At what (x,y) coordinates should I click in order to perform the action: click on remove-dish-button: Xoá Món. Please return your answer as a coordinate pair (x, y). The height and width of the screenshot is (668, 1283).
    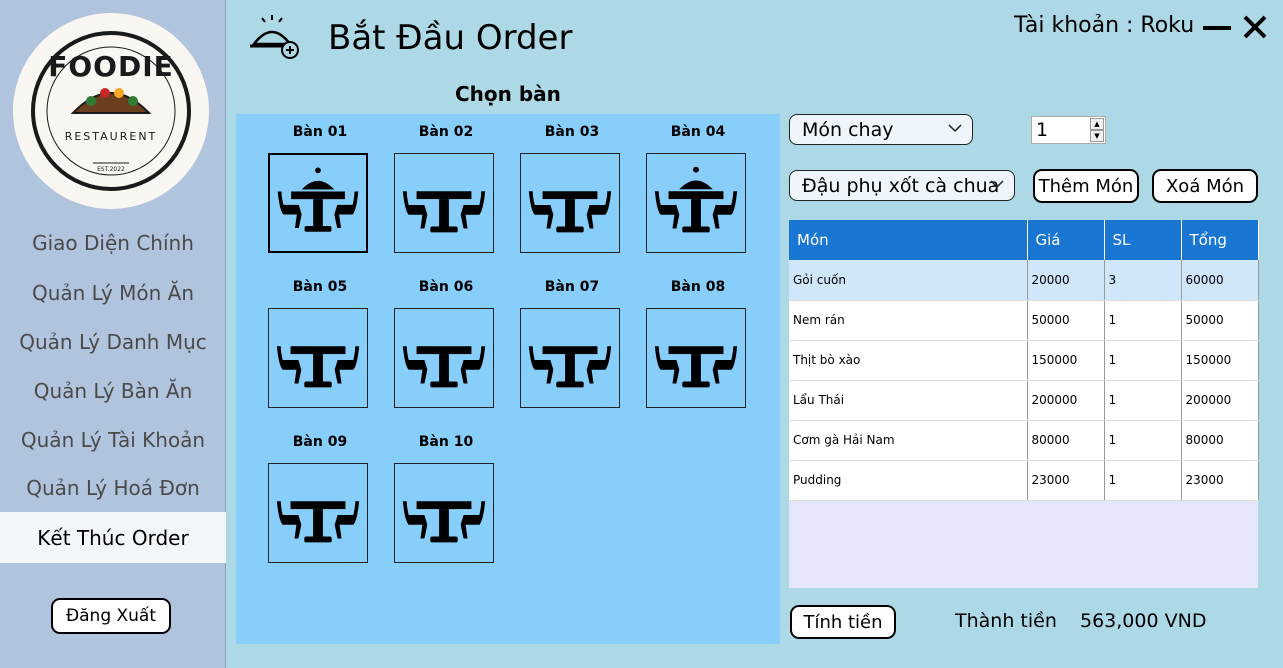
    Looking at the image, I should click on (1205, 186).